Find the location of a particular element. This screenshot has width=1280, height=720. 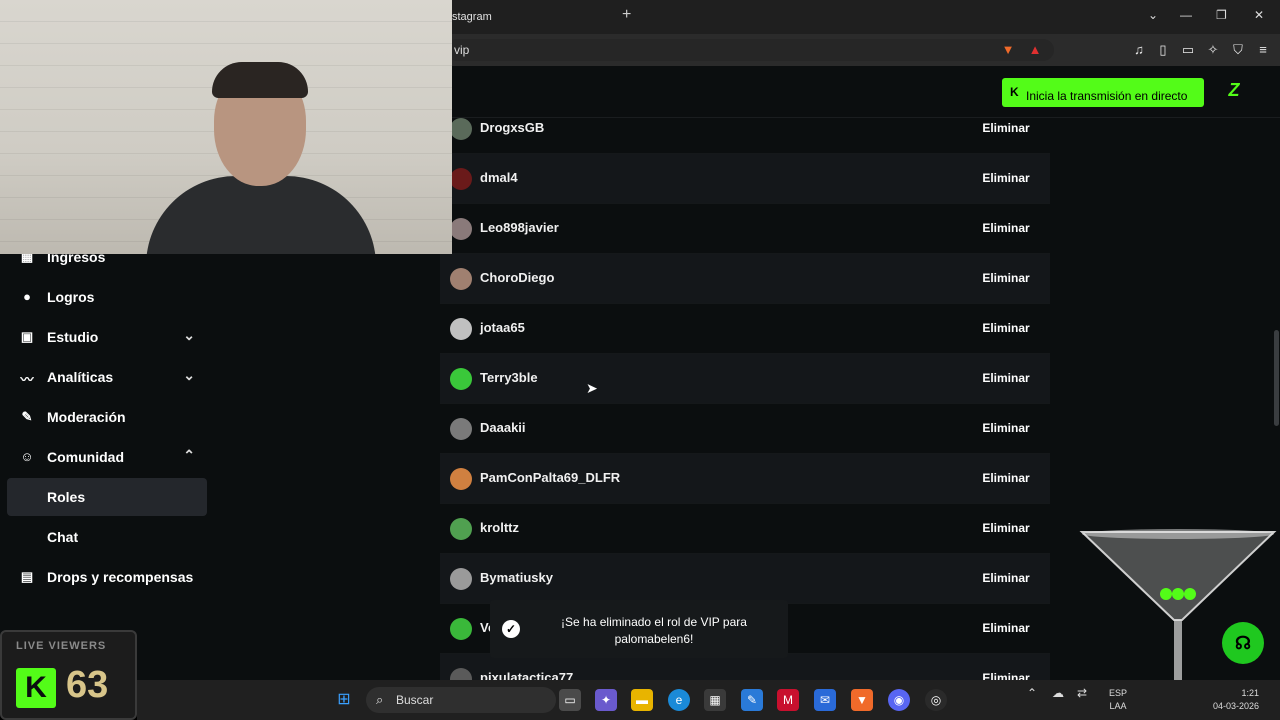

sidebar-item-estudio: ▣ Estudio ⌄ is located at coordinates (107, 337).